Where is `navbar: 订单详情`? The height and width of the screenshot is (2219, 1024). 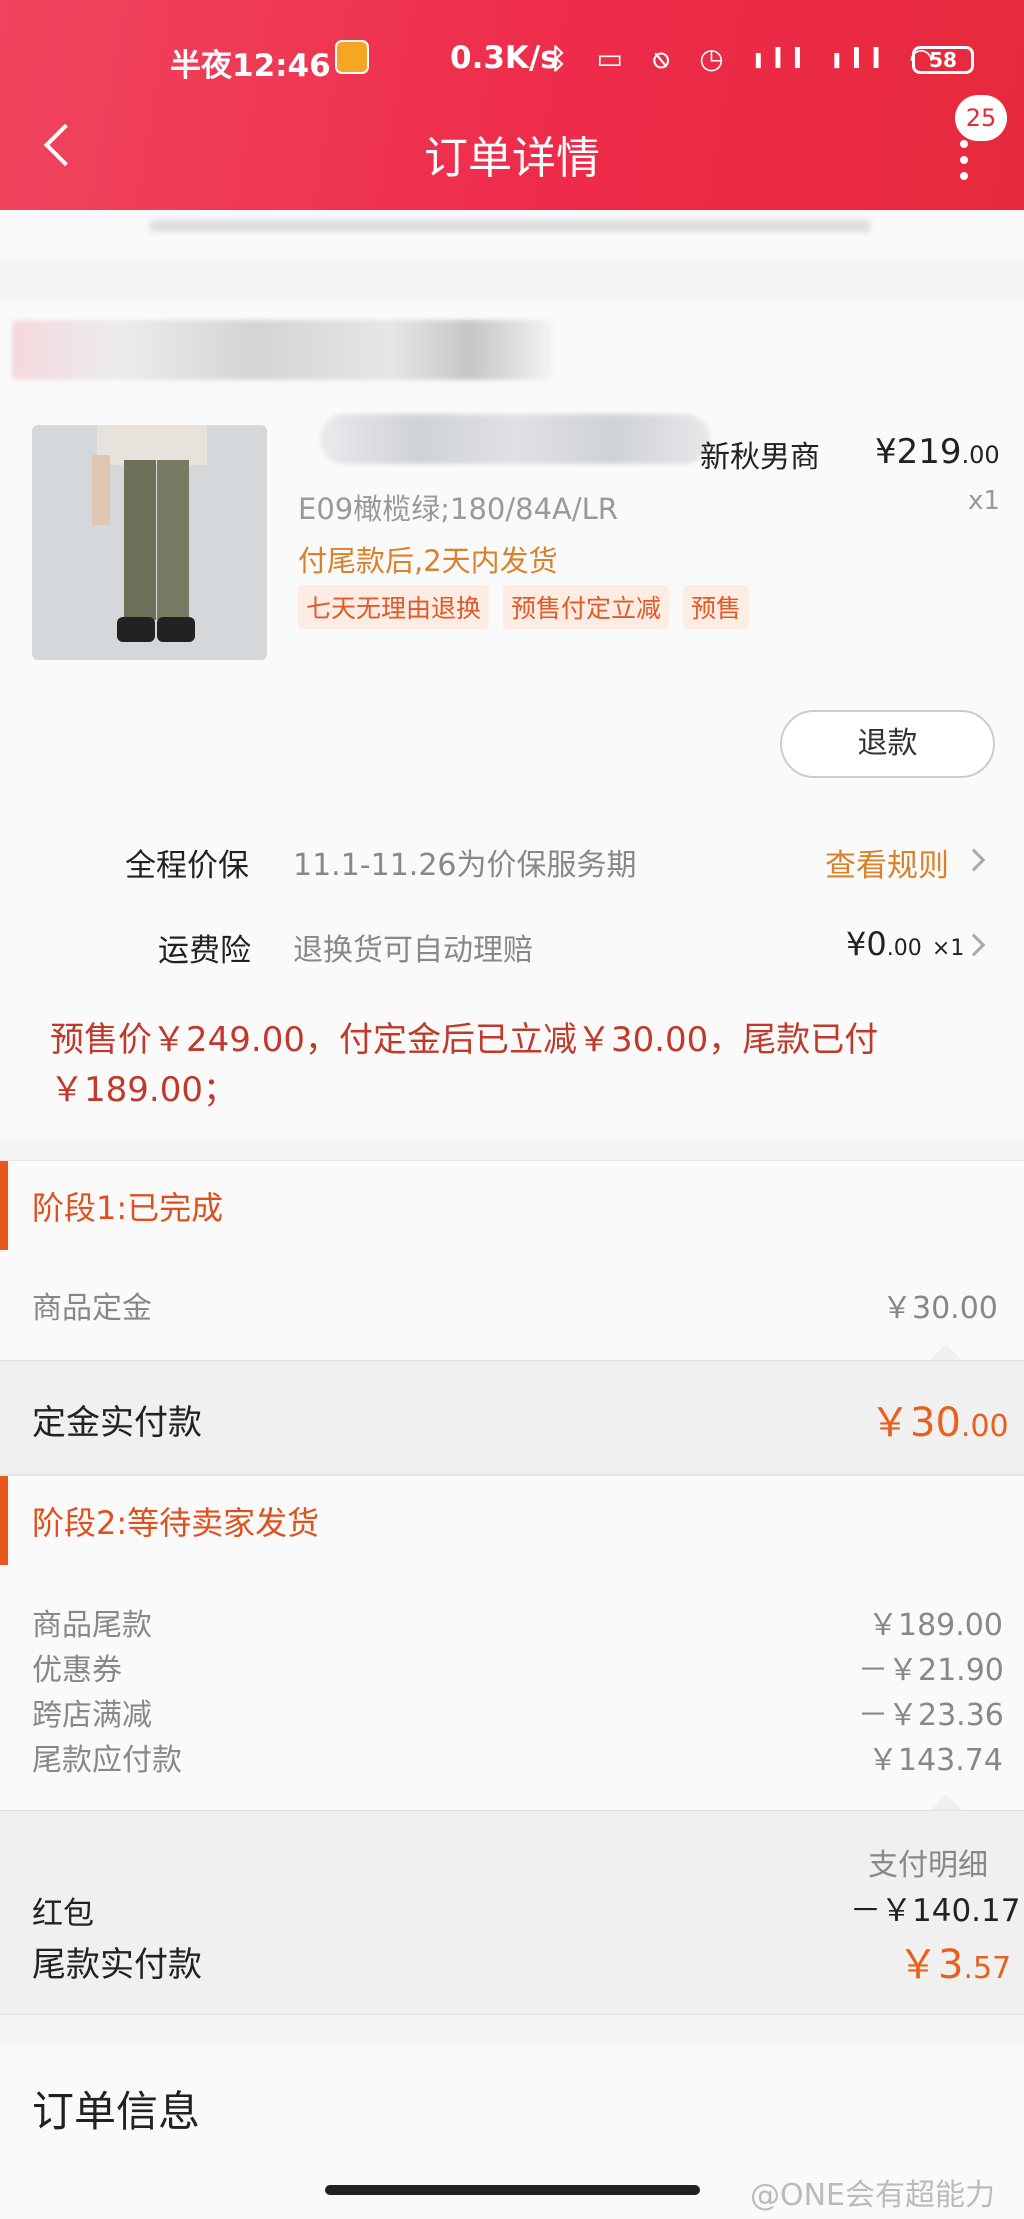
navbar: 订单详情 is located at coordinates (512, 155).